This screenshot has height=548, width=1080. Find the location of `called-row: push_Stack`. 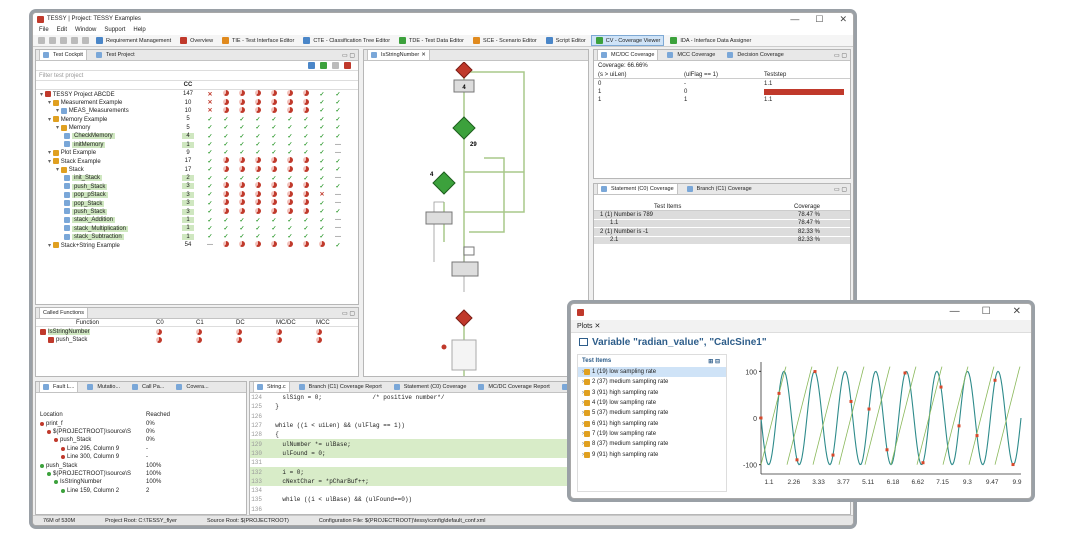

called-row: push_Stack is located at coordinates (197, 340).